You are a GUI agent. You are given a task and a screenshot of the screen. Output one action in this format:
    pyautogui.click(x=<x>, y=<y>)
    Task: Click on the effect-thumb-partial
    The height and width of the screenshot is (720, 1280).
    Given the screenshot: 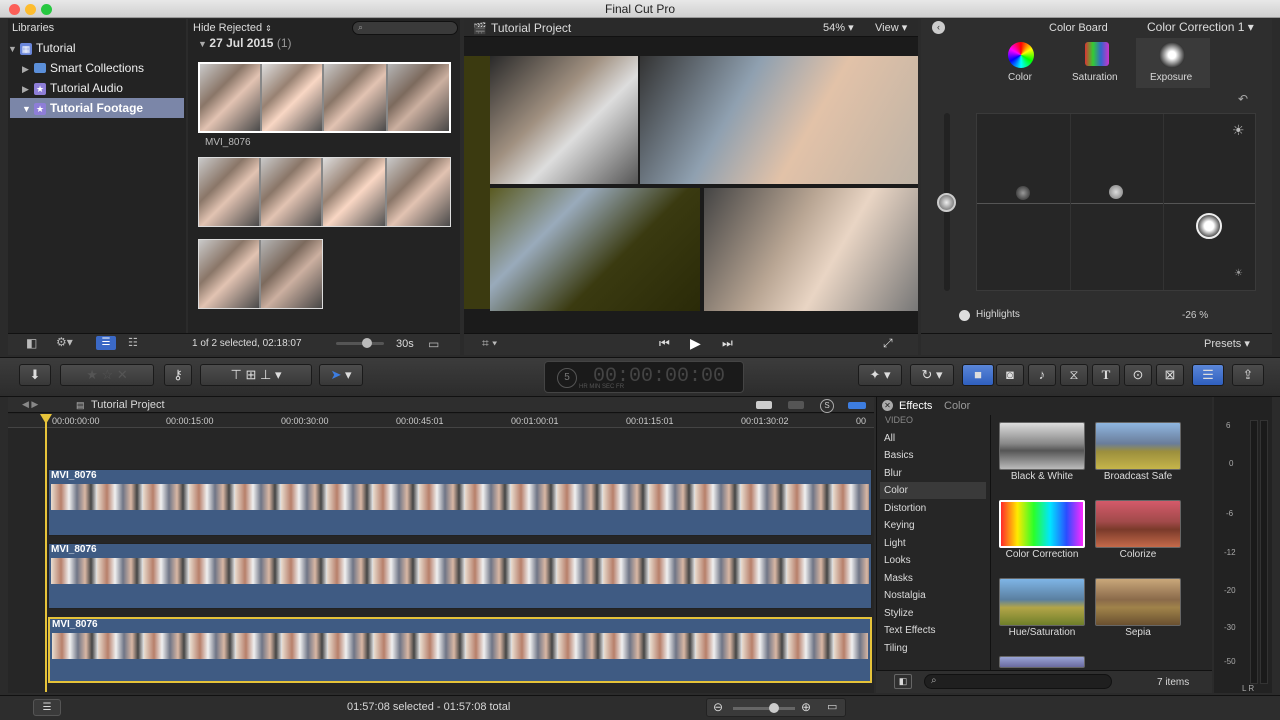 What is the action you would take?
    pyautogui.click(x=1042, y=662)
    